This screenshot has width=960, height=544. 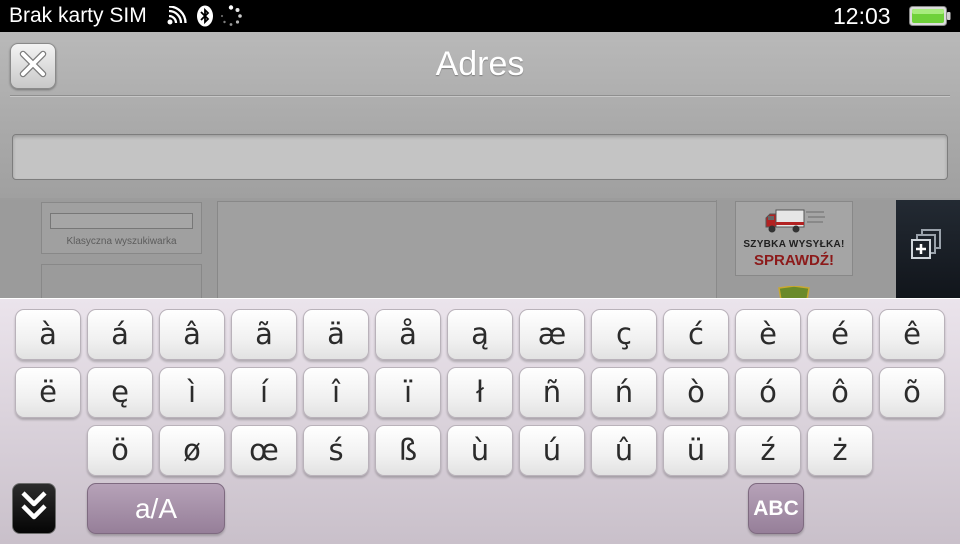 What do you see at coordinates (177, 18) in the screenshot?
I see `wifi-icon` at bounding box center [177, 18].